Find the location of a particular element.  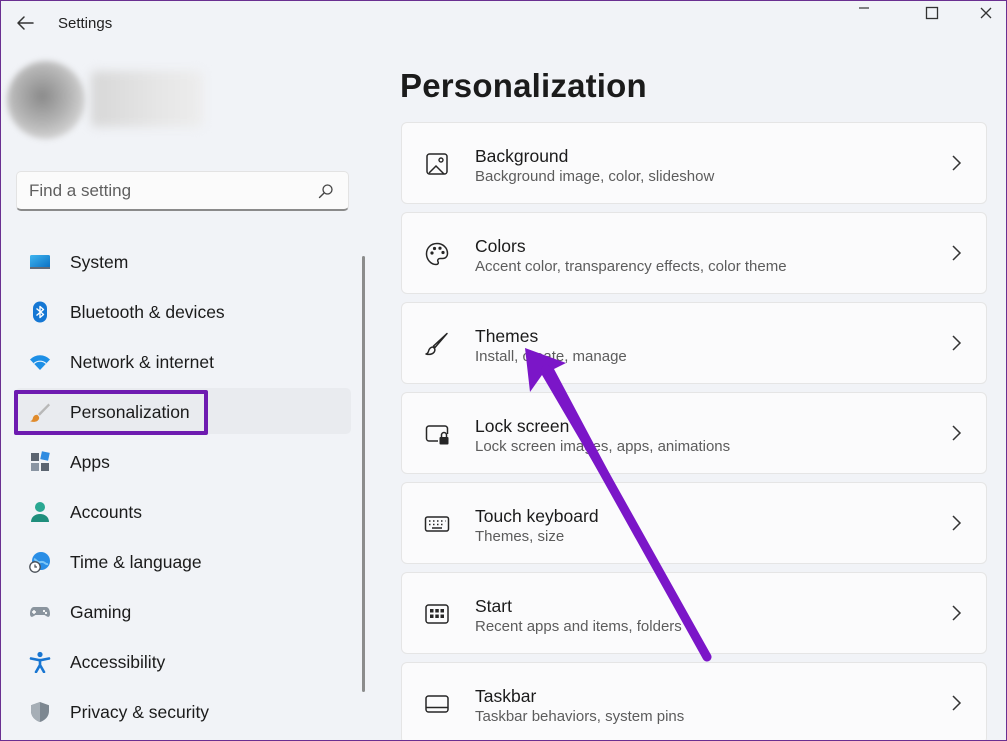

maximize-button is located at coordinates (932, 13).